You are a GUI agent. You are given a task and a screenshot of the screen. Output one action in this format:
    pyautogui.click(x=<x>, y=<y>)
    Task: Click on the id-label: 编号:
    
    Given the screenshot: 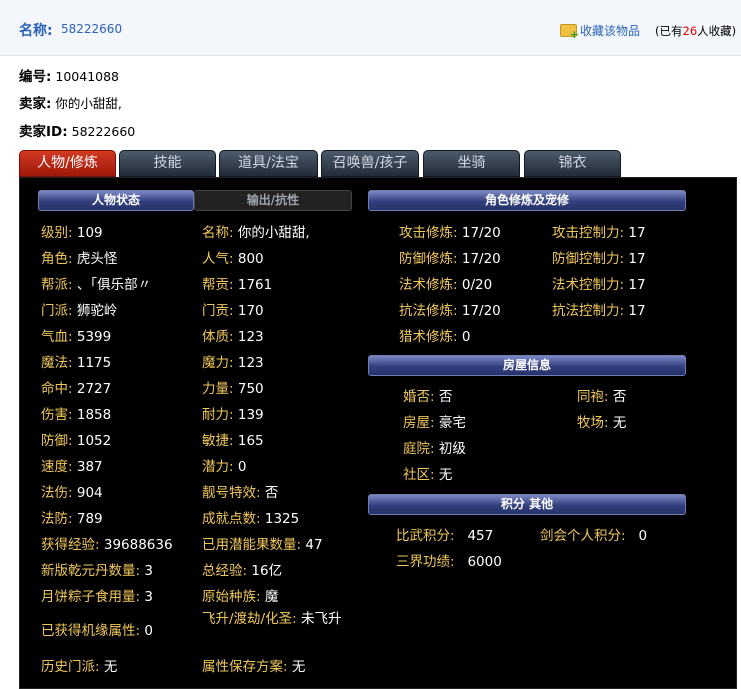 What is the action you would take?
    pyautogui.click(x=35, y=77)
    